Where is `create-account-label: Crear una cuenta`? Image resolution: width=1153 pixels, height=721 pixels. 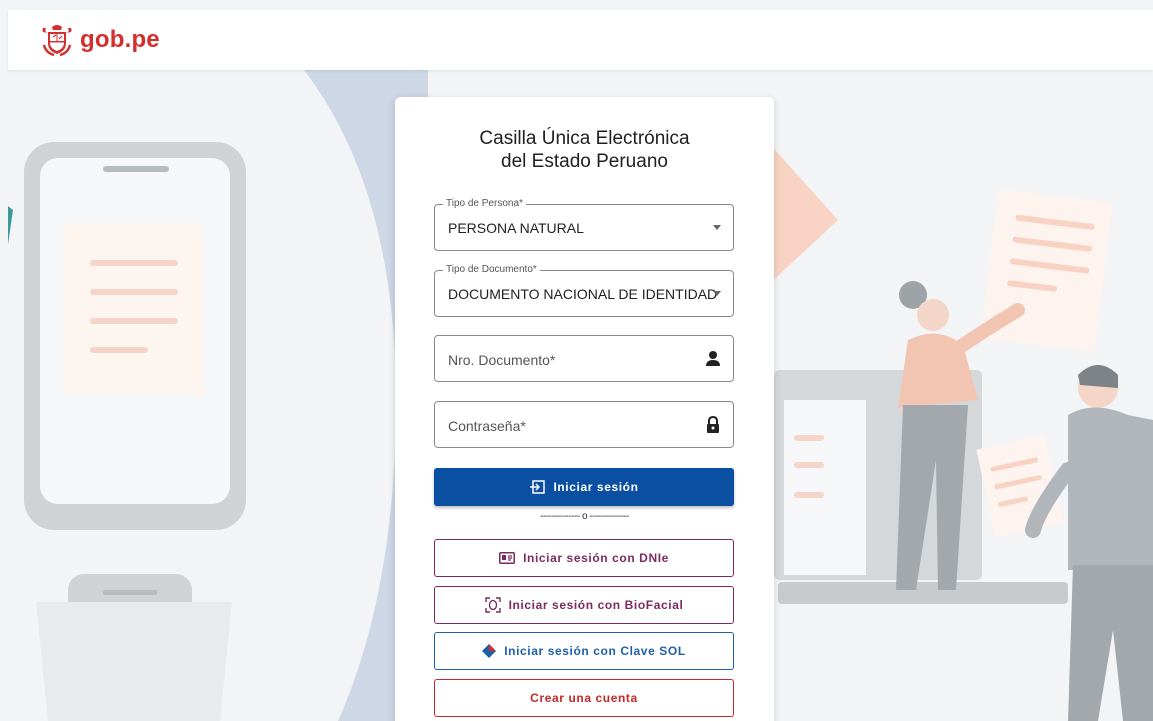
create-account-label: Crear una cuenta is located at coordinates (584, 698).